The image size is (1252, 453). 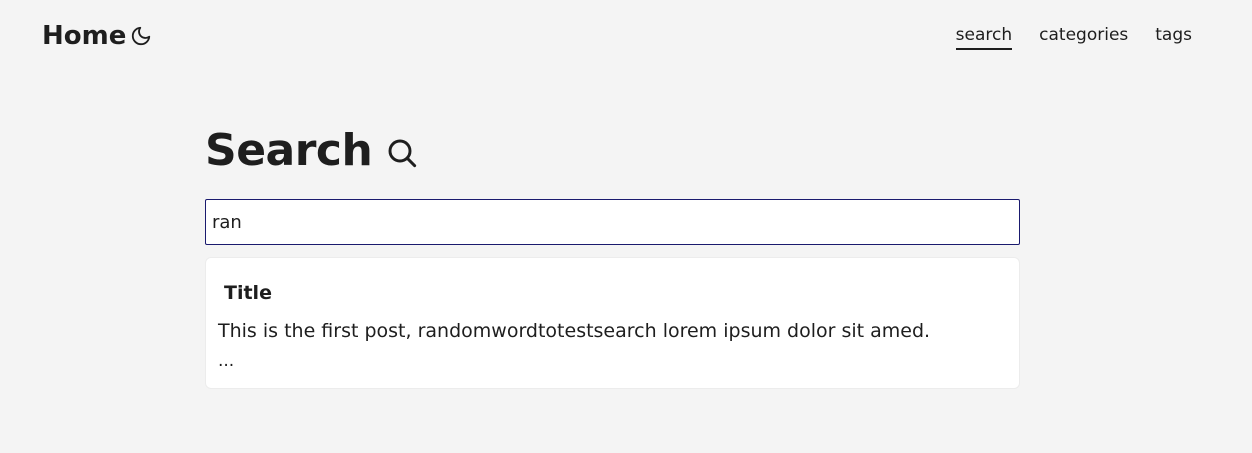 What do you see at coordinates (289, 150) in the screenshot?
I see `page-title-text: Search` at bounding box center [289, 150].